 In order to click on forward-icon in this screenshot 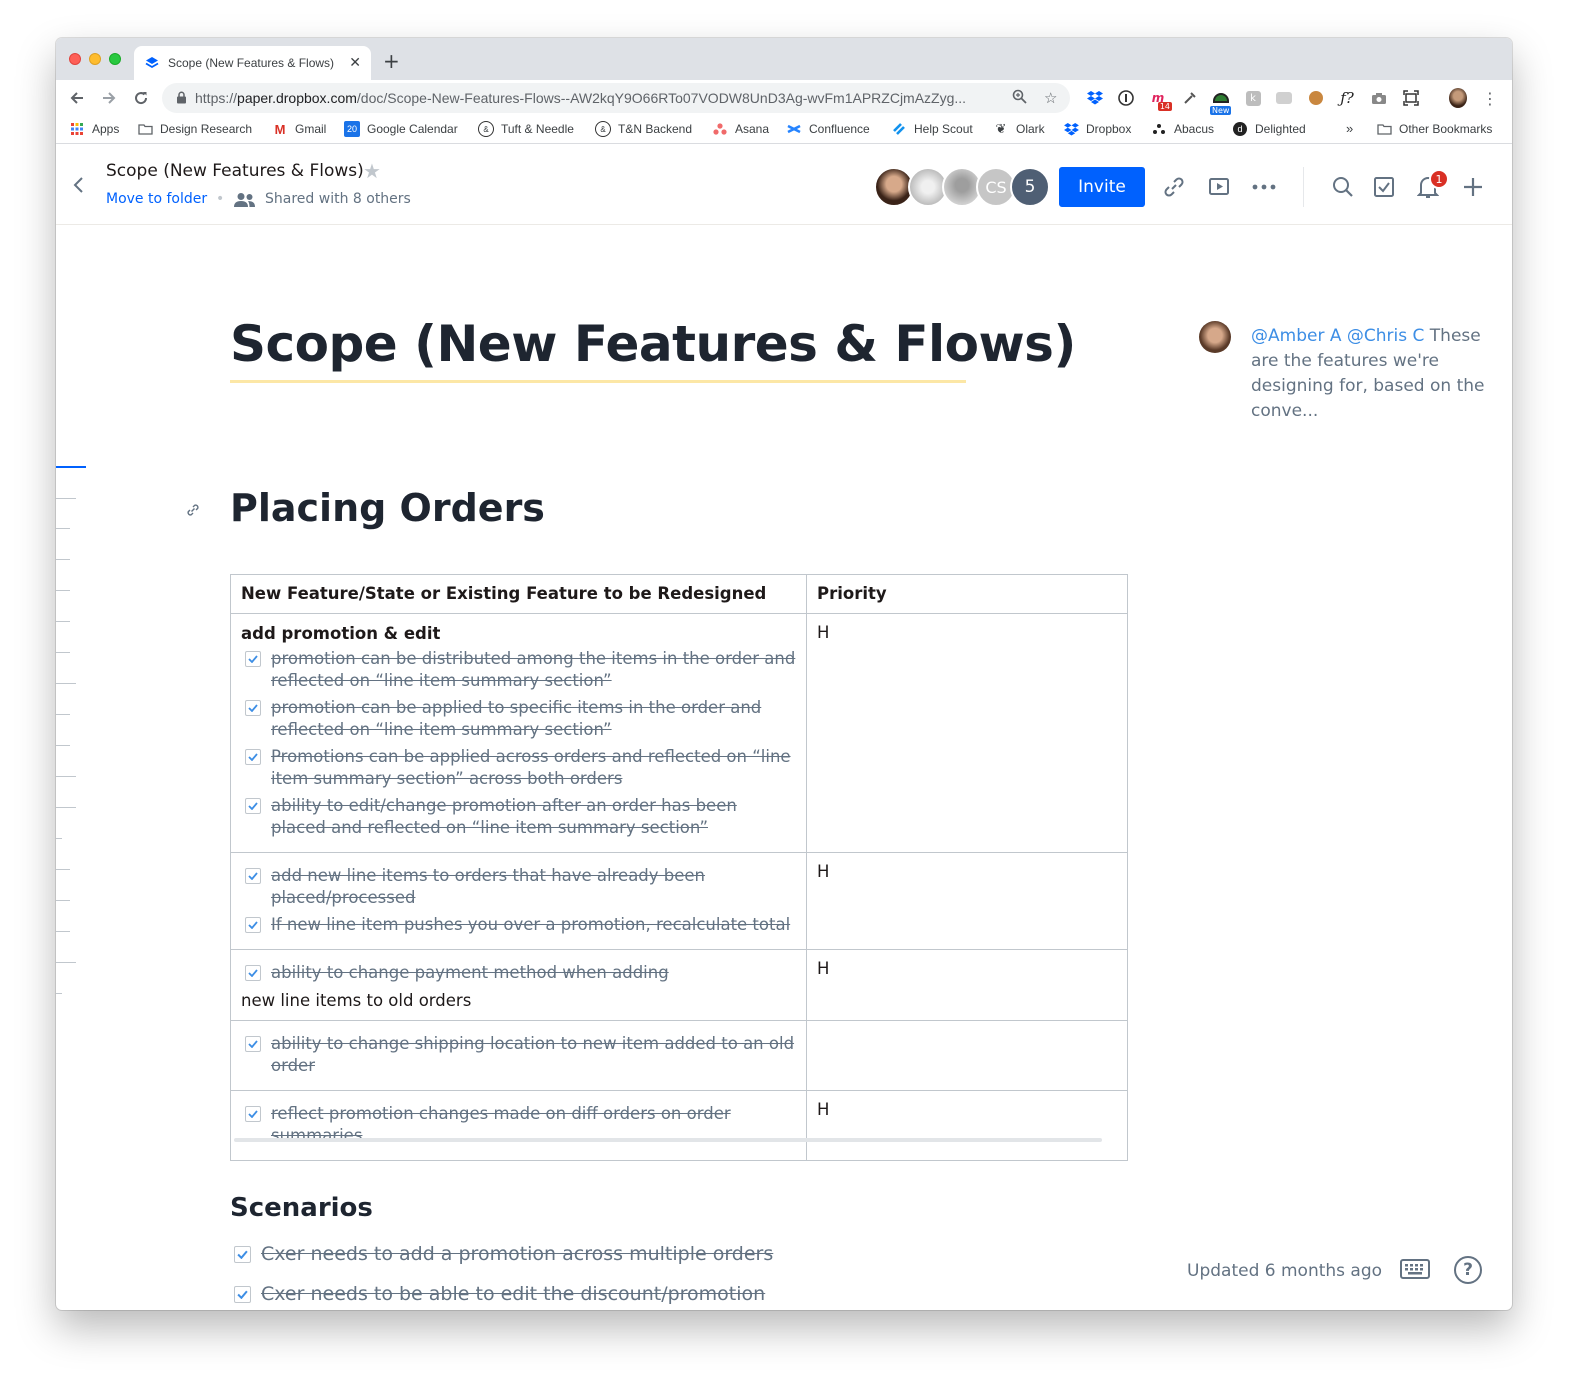, I will do `click(109, 98)`.